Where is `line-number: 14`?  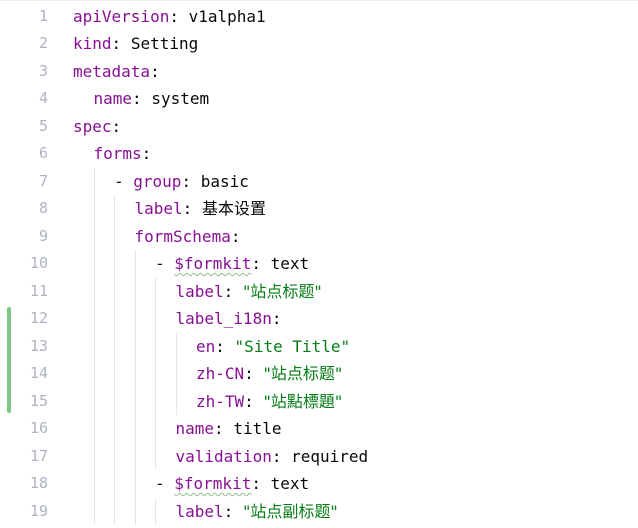
line-number: 14 is located at coordinates (38, 373).